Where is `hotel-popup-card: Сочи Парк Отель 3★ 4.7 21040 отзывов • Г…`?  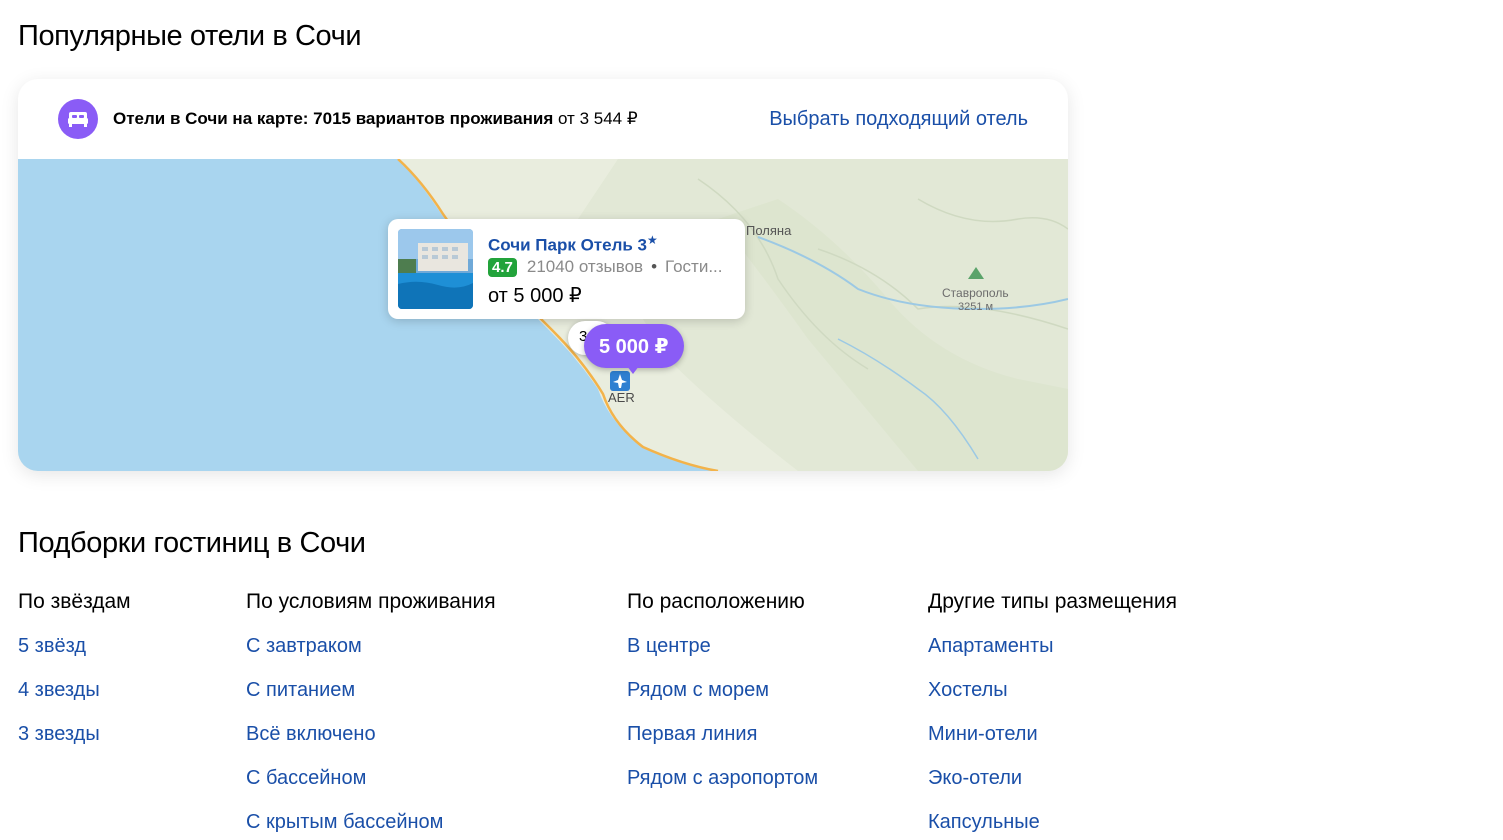 hotel-popup-card: Сочи Парк Отель 3★ 4.7 21040 отзывов • Г… is located at coordinates (566, 269).